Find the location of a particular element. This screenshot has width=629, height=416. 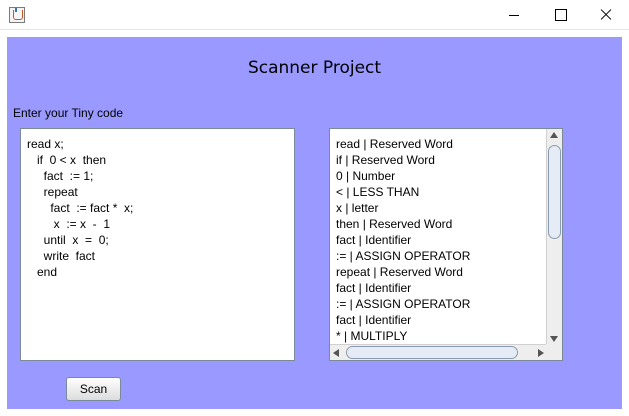

horizontal-scroll-thumb is located at coordinates (432, 352).